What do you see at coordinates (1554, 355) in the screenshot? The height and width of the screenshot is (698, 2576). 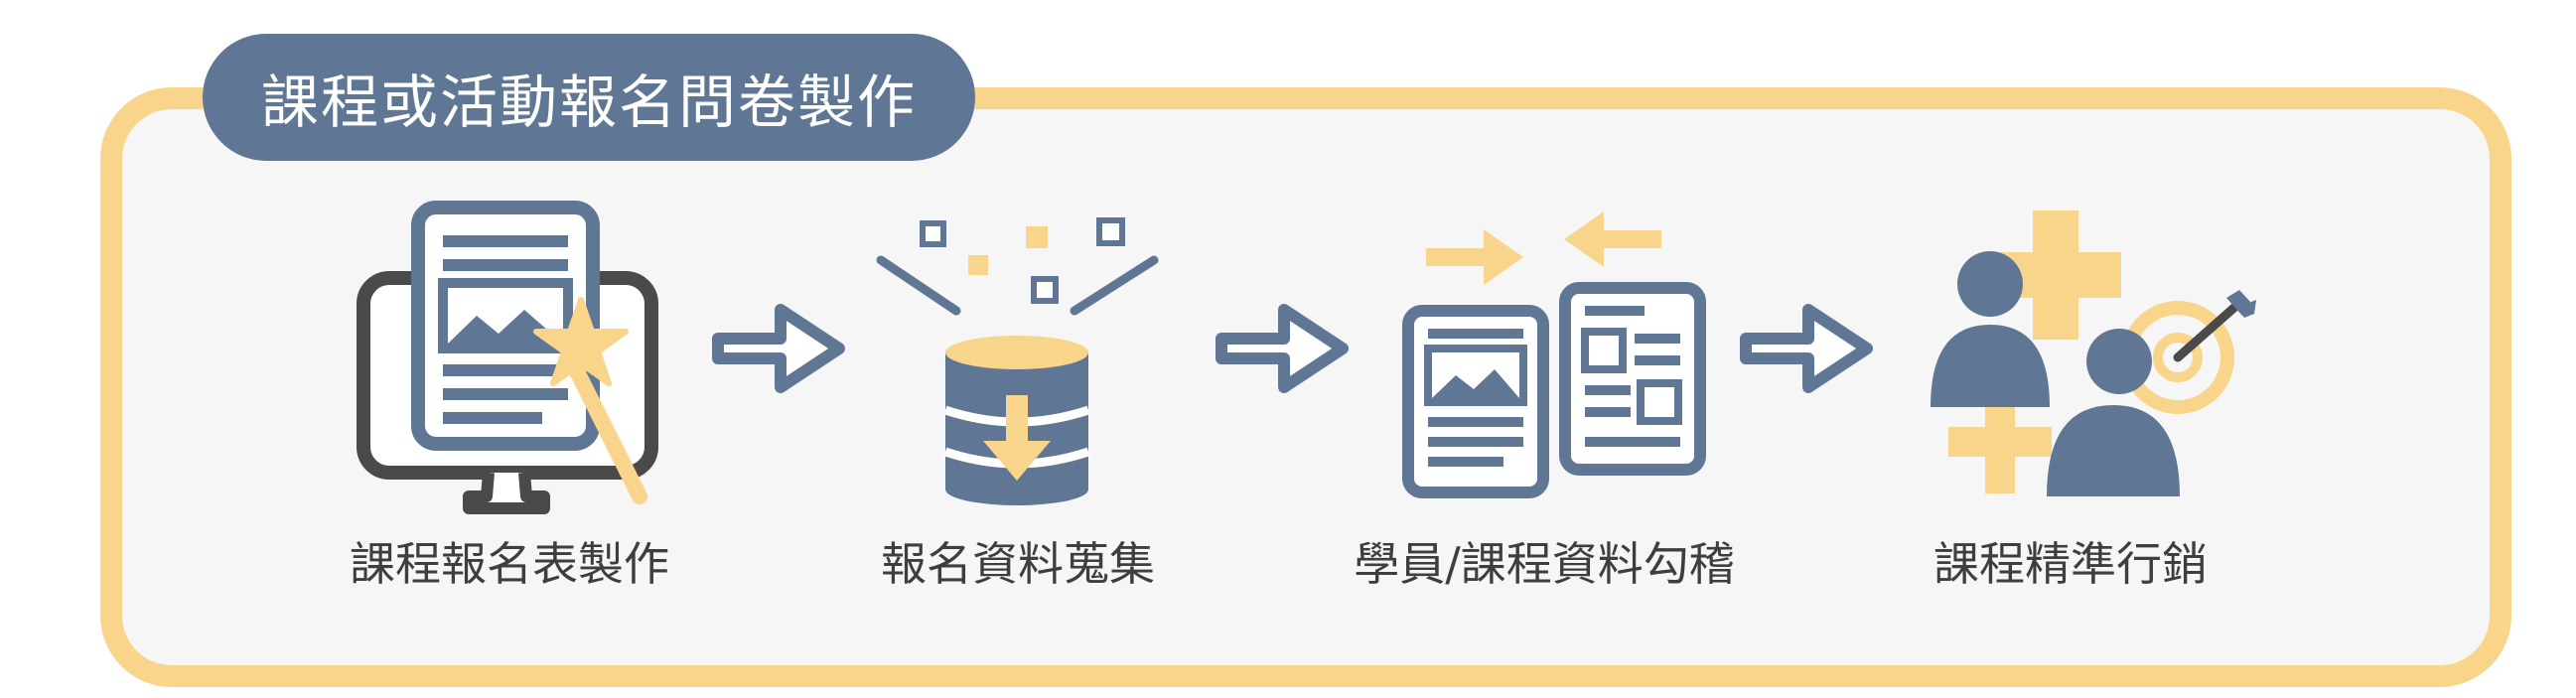 I see `document-compare-icon` at bounding box center [1554, 355].